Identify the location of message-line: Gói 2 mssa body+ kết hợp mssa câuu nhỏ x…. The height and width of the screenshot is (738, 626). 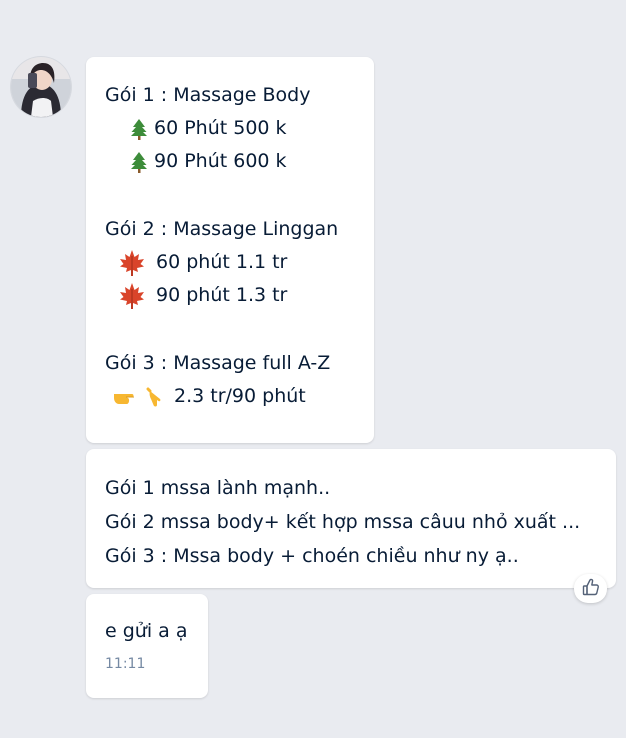
(343, 522).